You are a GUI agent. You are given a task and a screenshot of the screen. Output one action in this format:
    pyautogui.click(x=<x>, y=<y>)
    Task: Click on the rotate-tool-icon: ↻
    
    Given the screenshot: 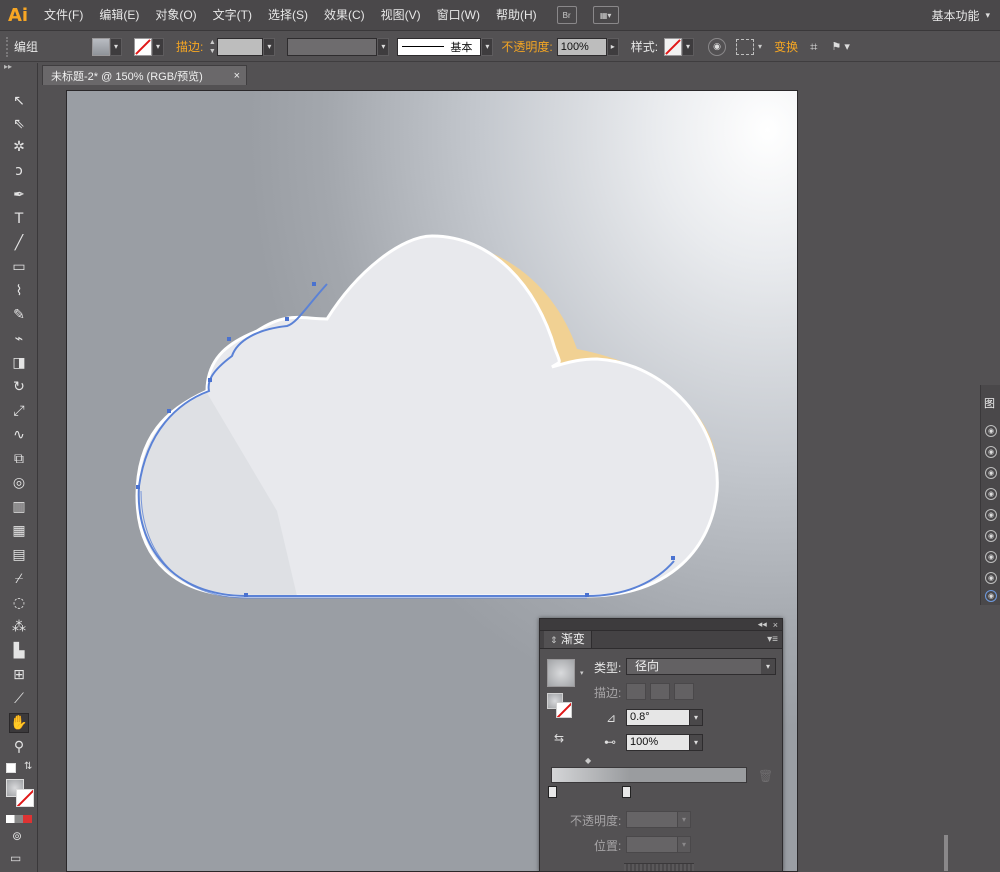 What is the action you would take?
    pyautogui.click(x=19, y=387)
    